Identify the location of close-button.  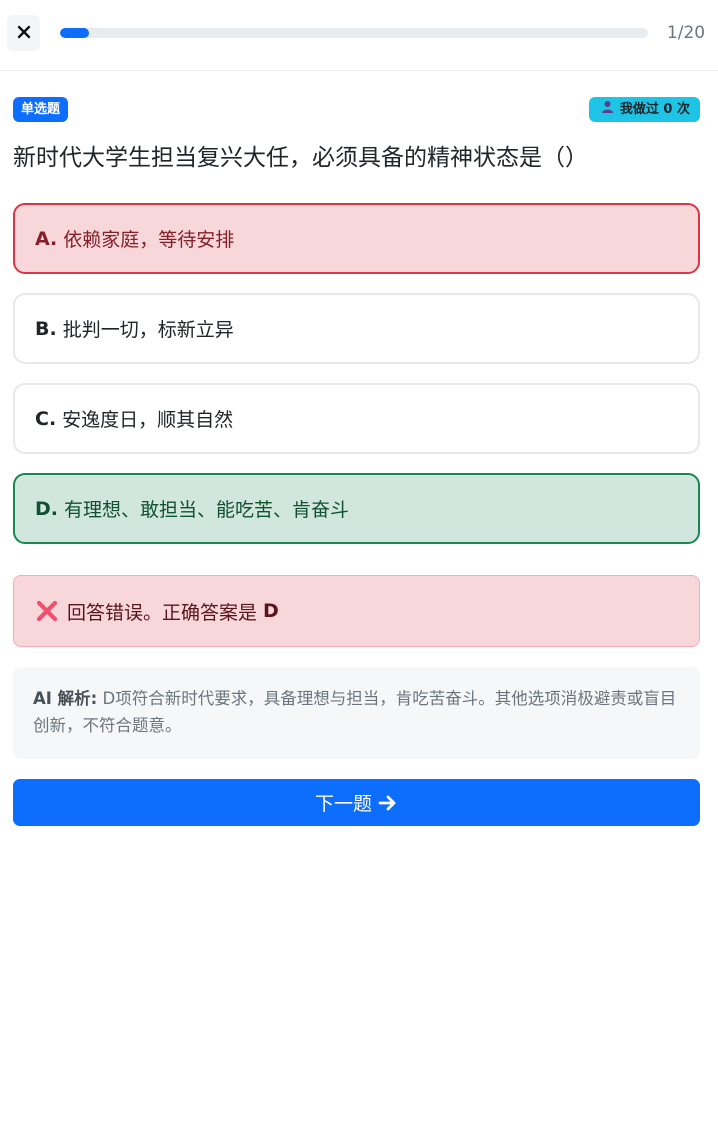
(23, 33).